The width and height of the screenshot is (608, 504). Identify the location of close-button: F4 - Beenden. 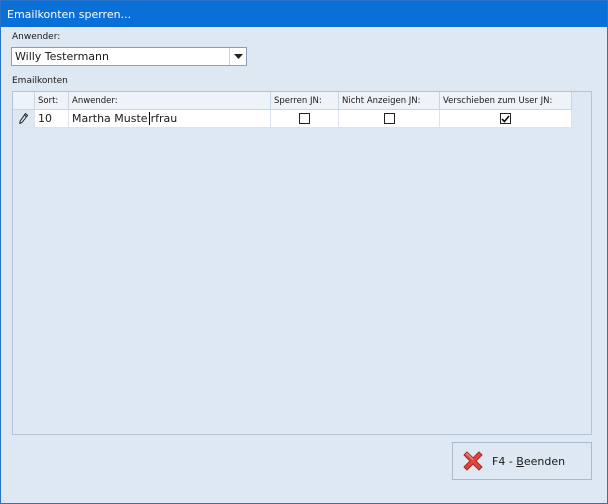
(522, 461).